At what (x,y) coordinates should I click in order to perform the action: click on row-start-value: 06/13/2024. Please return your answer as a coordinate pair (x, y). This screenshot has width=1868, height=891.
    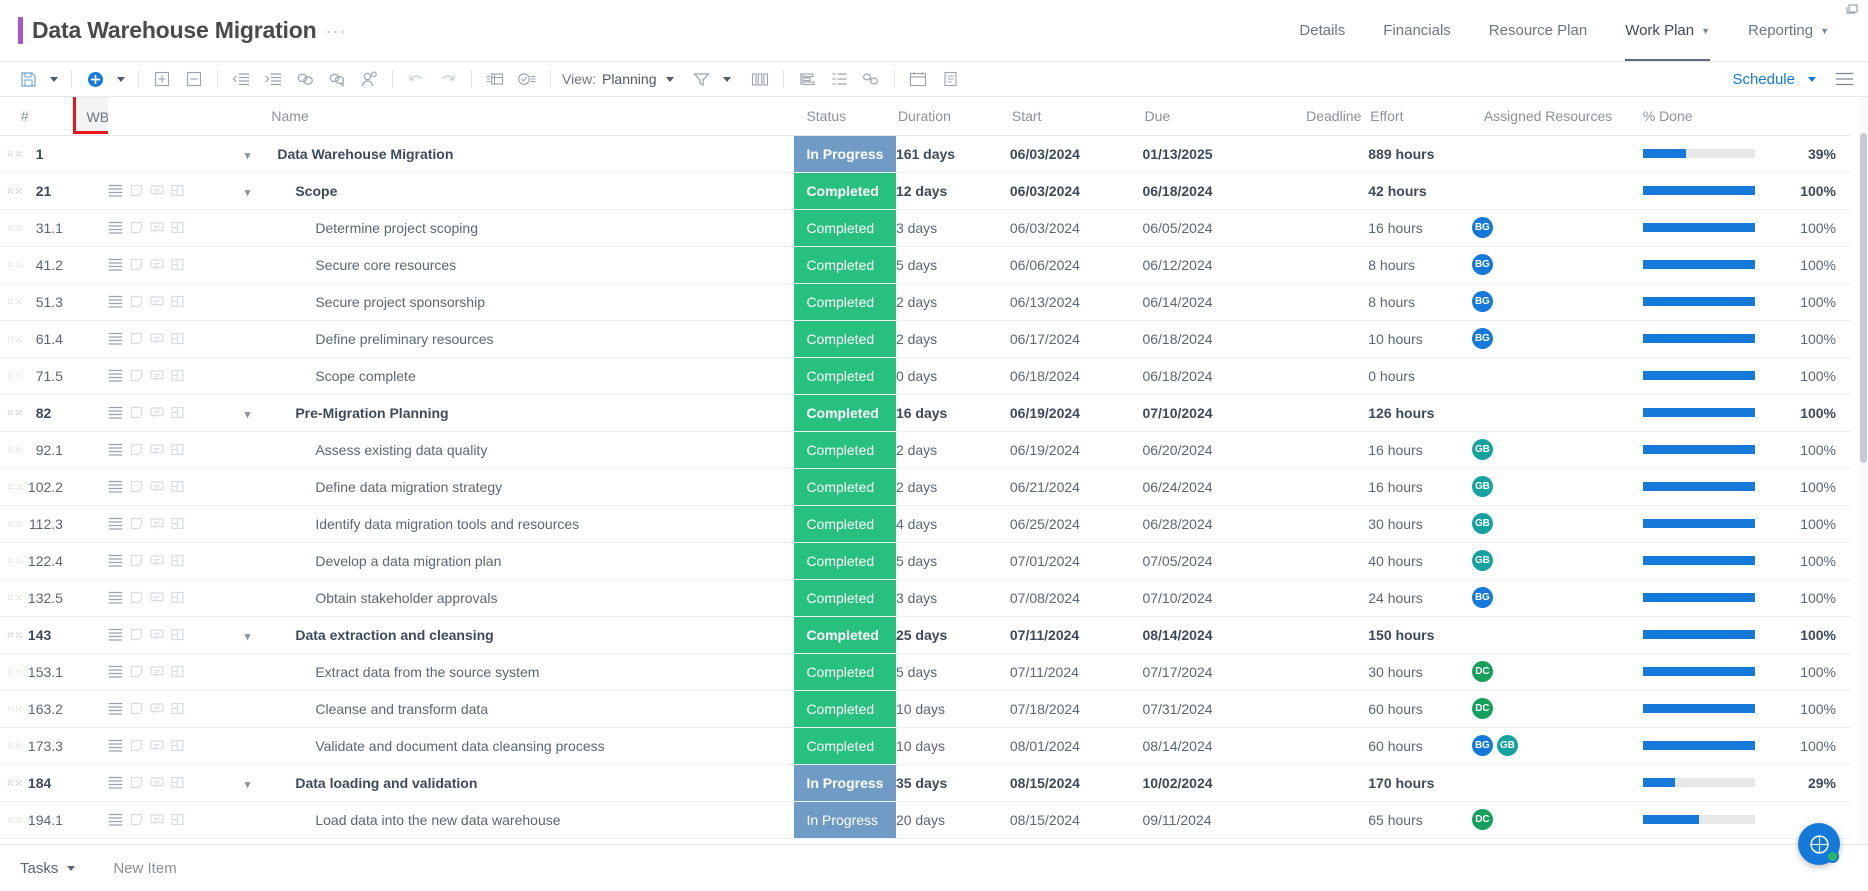
    Looking at the image, I should click on (1076, 302).